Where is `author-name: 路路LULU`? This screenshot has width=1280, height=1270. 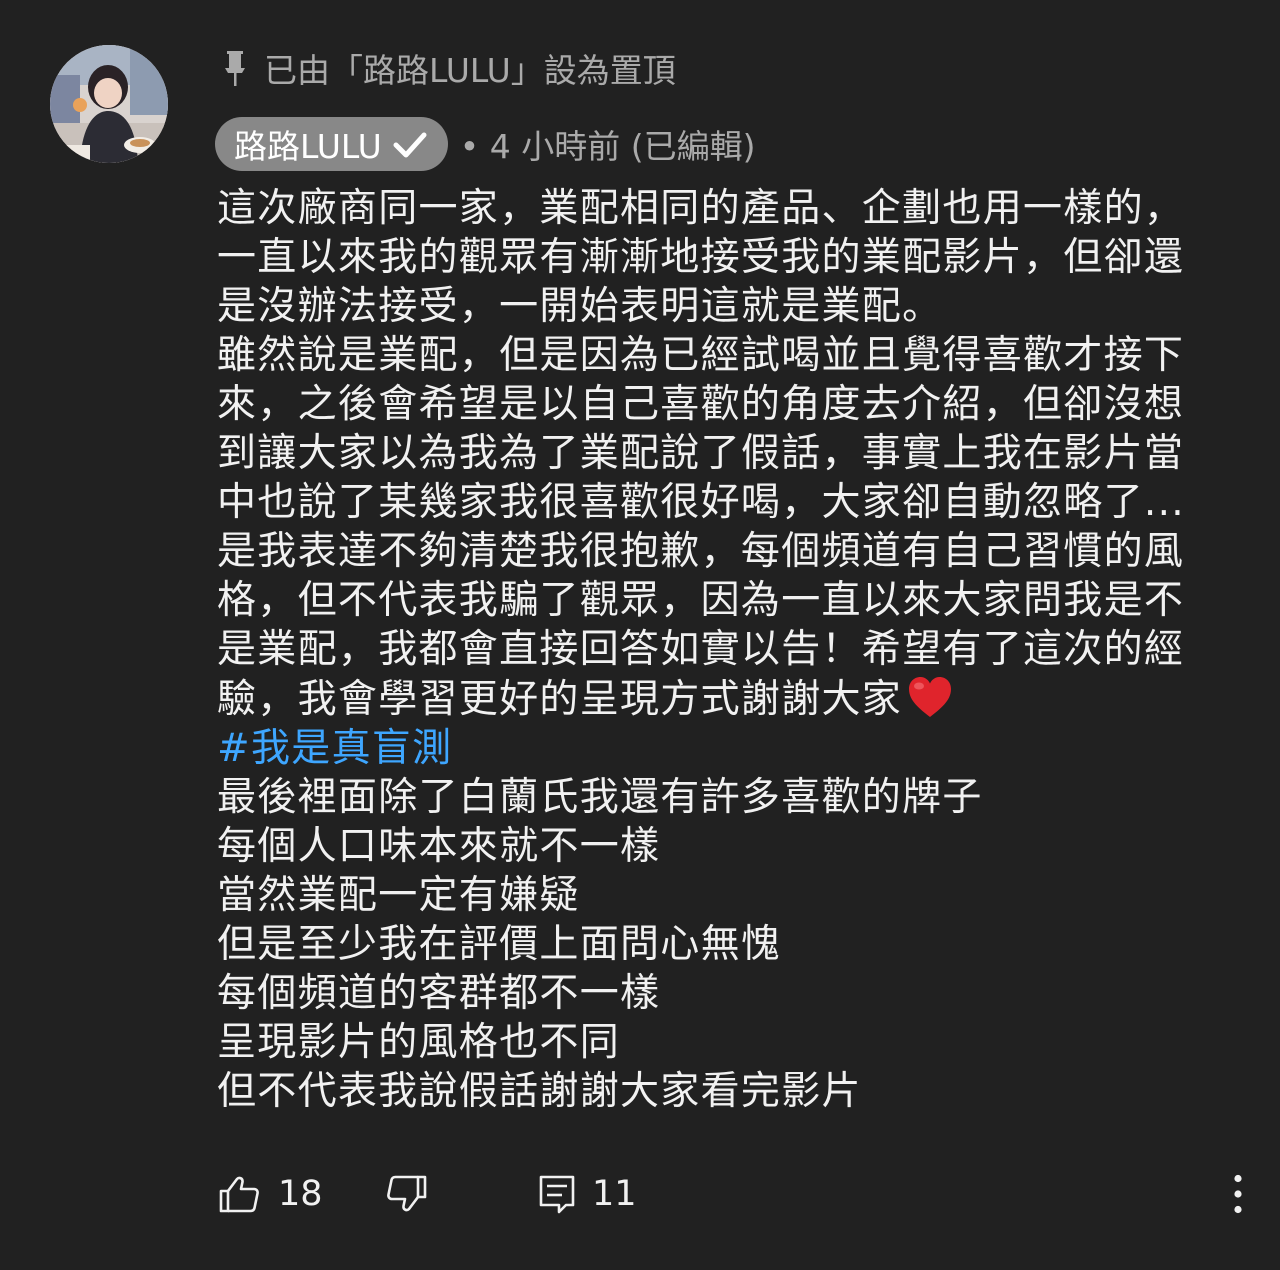
author-name: 路路LULU is located at coordinates (308, 146).